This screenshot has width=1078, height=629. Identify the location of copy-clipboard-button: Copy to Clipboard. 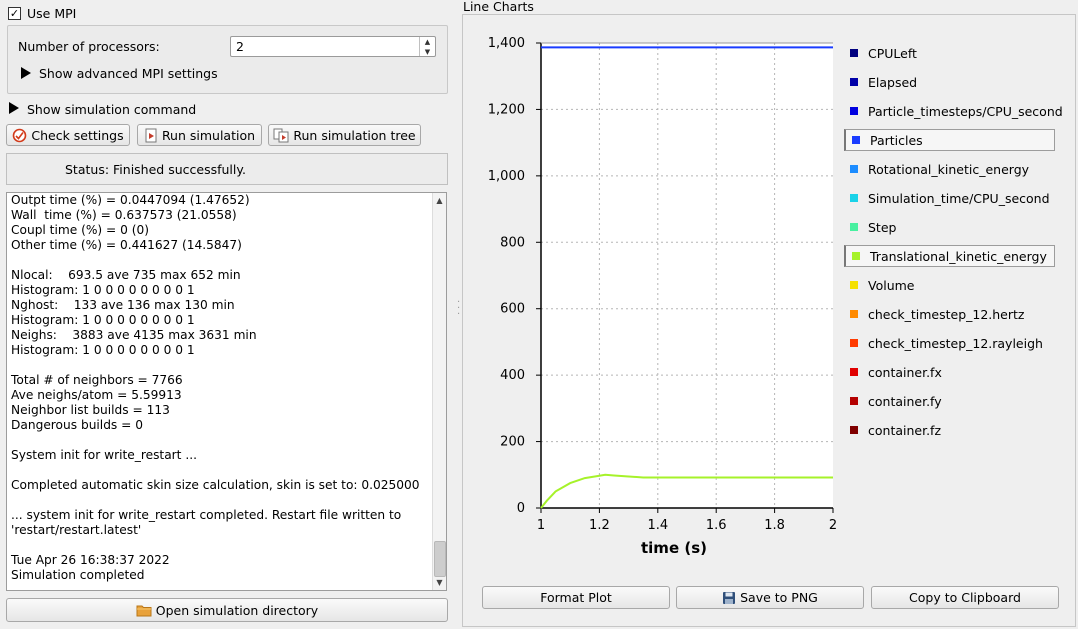
(965, 597).